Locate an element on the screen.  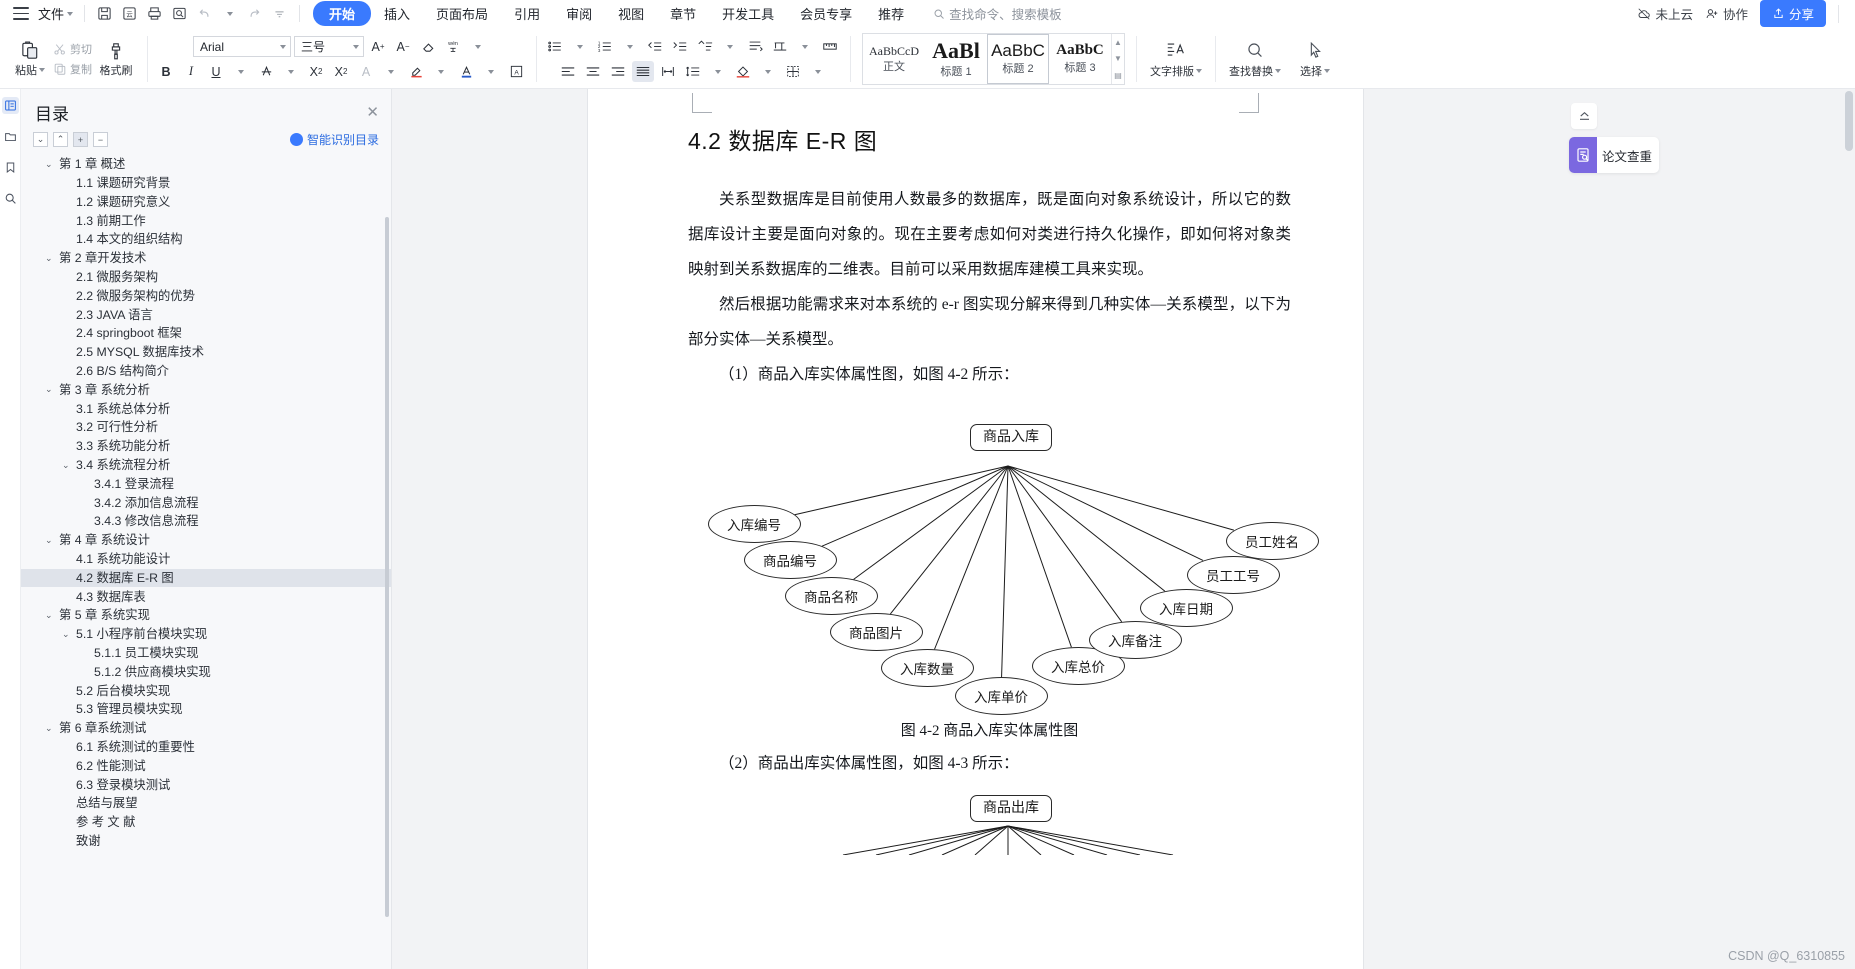
rail-documents-icon is located at coordinates (10, 136).